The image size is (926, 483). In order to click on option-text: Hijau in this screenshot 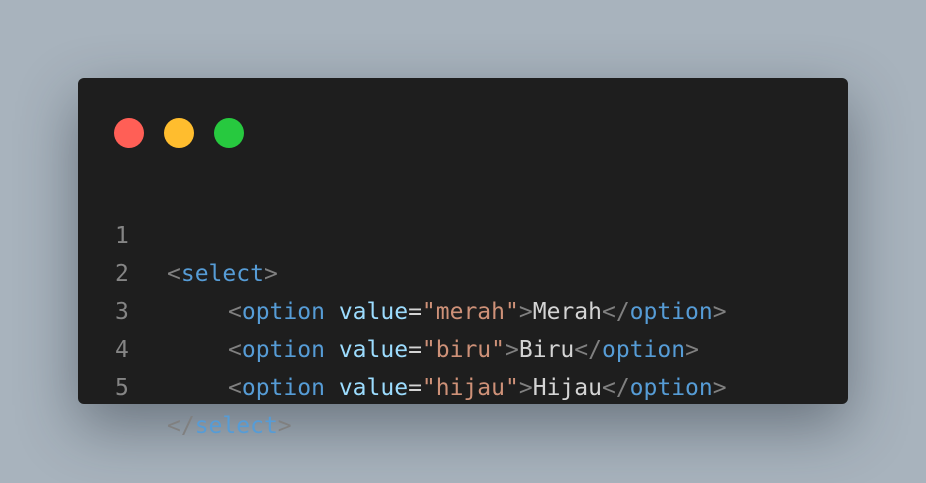, I will do `click(567, 388)`.